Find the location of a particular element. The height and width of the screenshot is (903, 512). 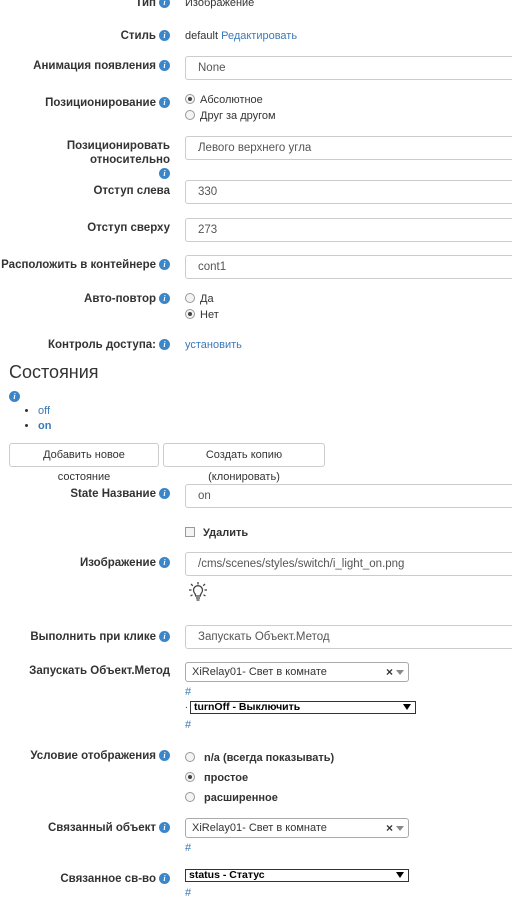

style-value: default Редактировать is located at coordinates (241, 36).